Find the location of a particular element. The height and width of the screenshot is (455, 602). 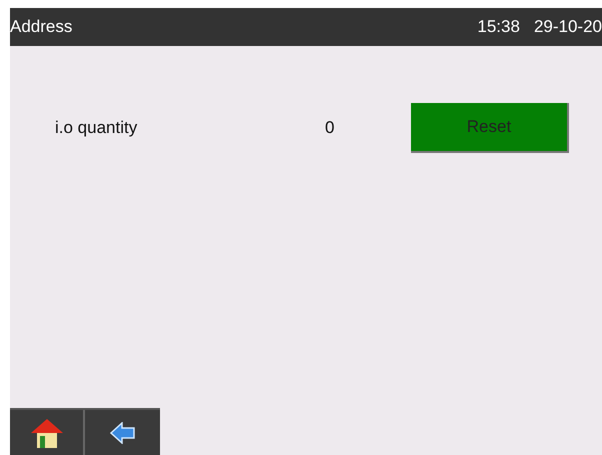

reset-button: Reset is located at coordinates (490, 128).